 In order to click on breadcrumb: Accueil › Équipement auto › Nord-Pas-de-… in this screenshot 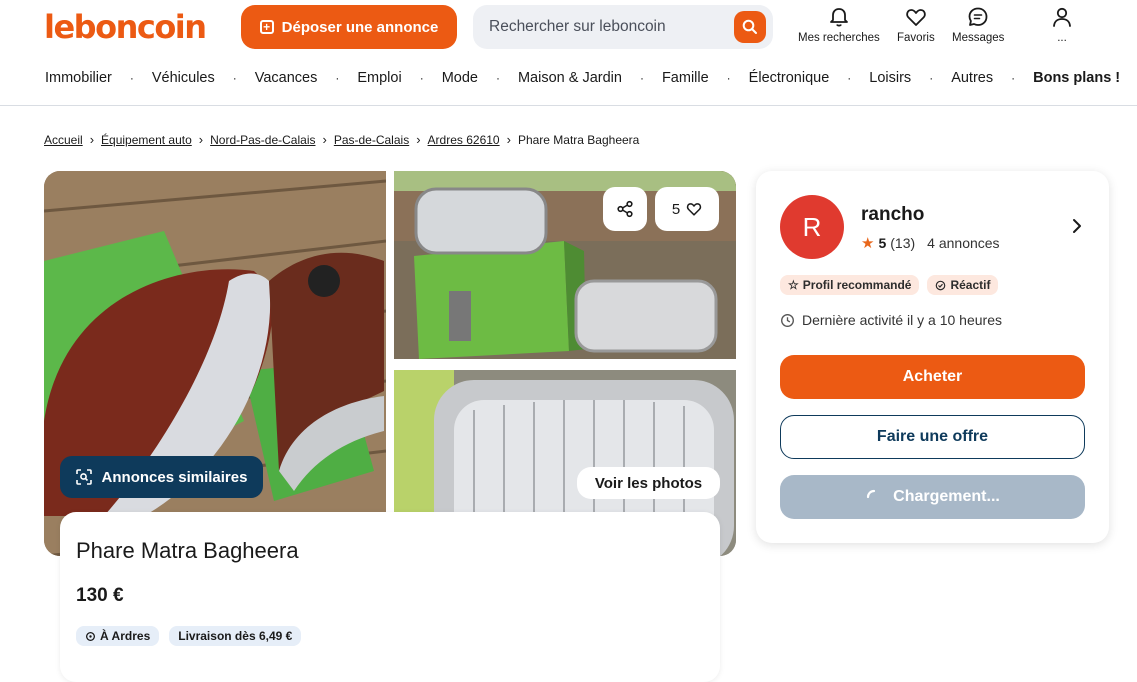, I will do `click(341, 139)`.